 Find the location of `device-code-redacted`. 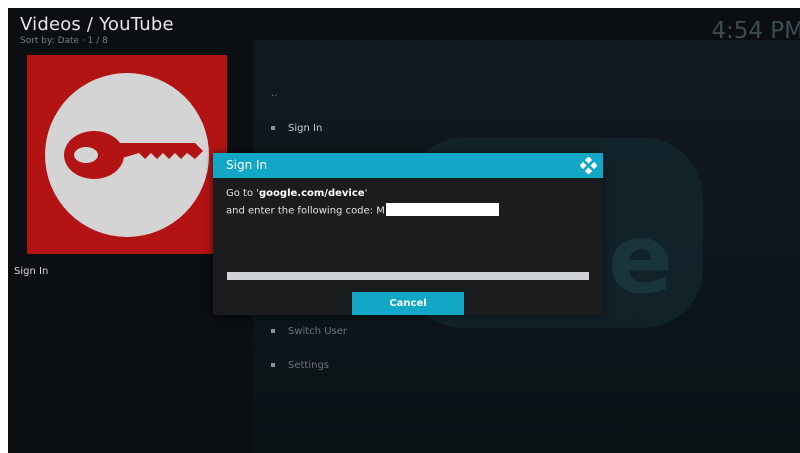

device-code-redacted is located at coordinates (442, 209).